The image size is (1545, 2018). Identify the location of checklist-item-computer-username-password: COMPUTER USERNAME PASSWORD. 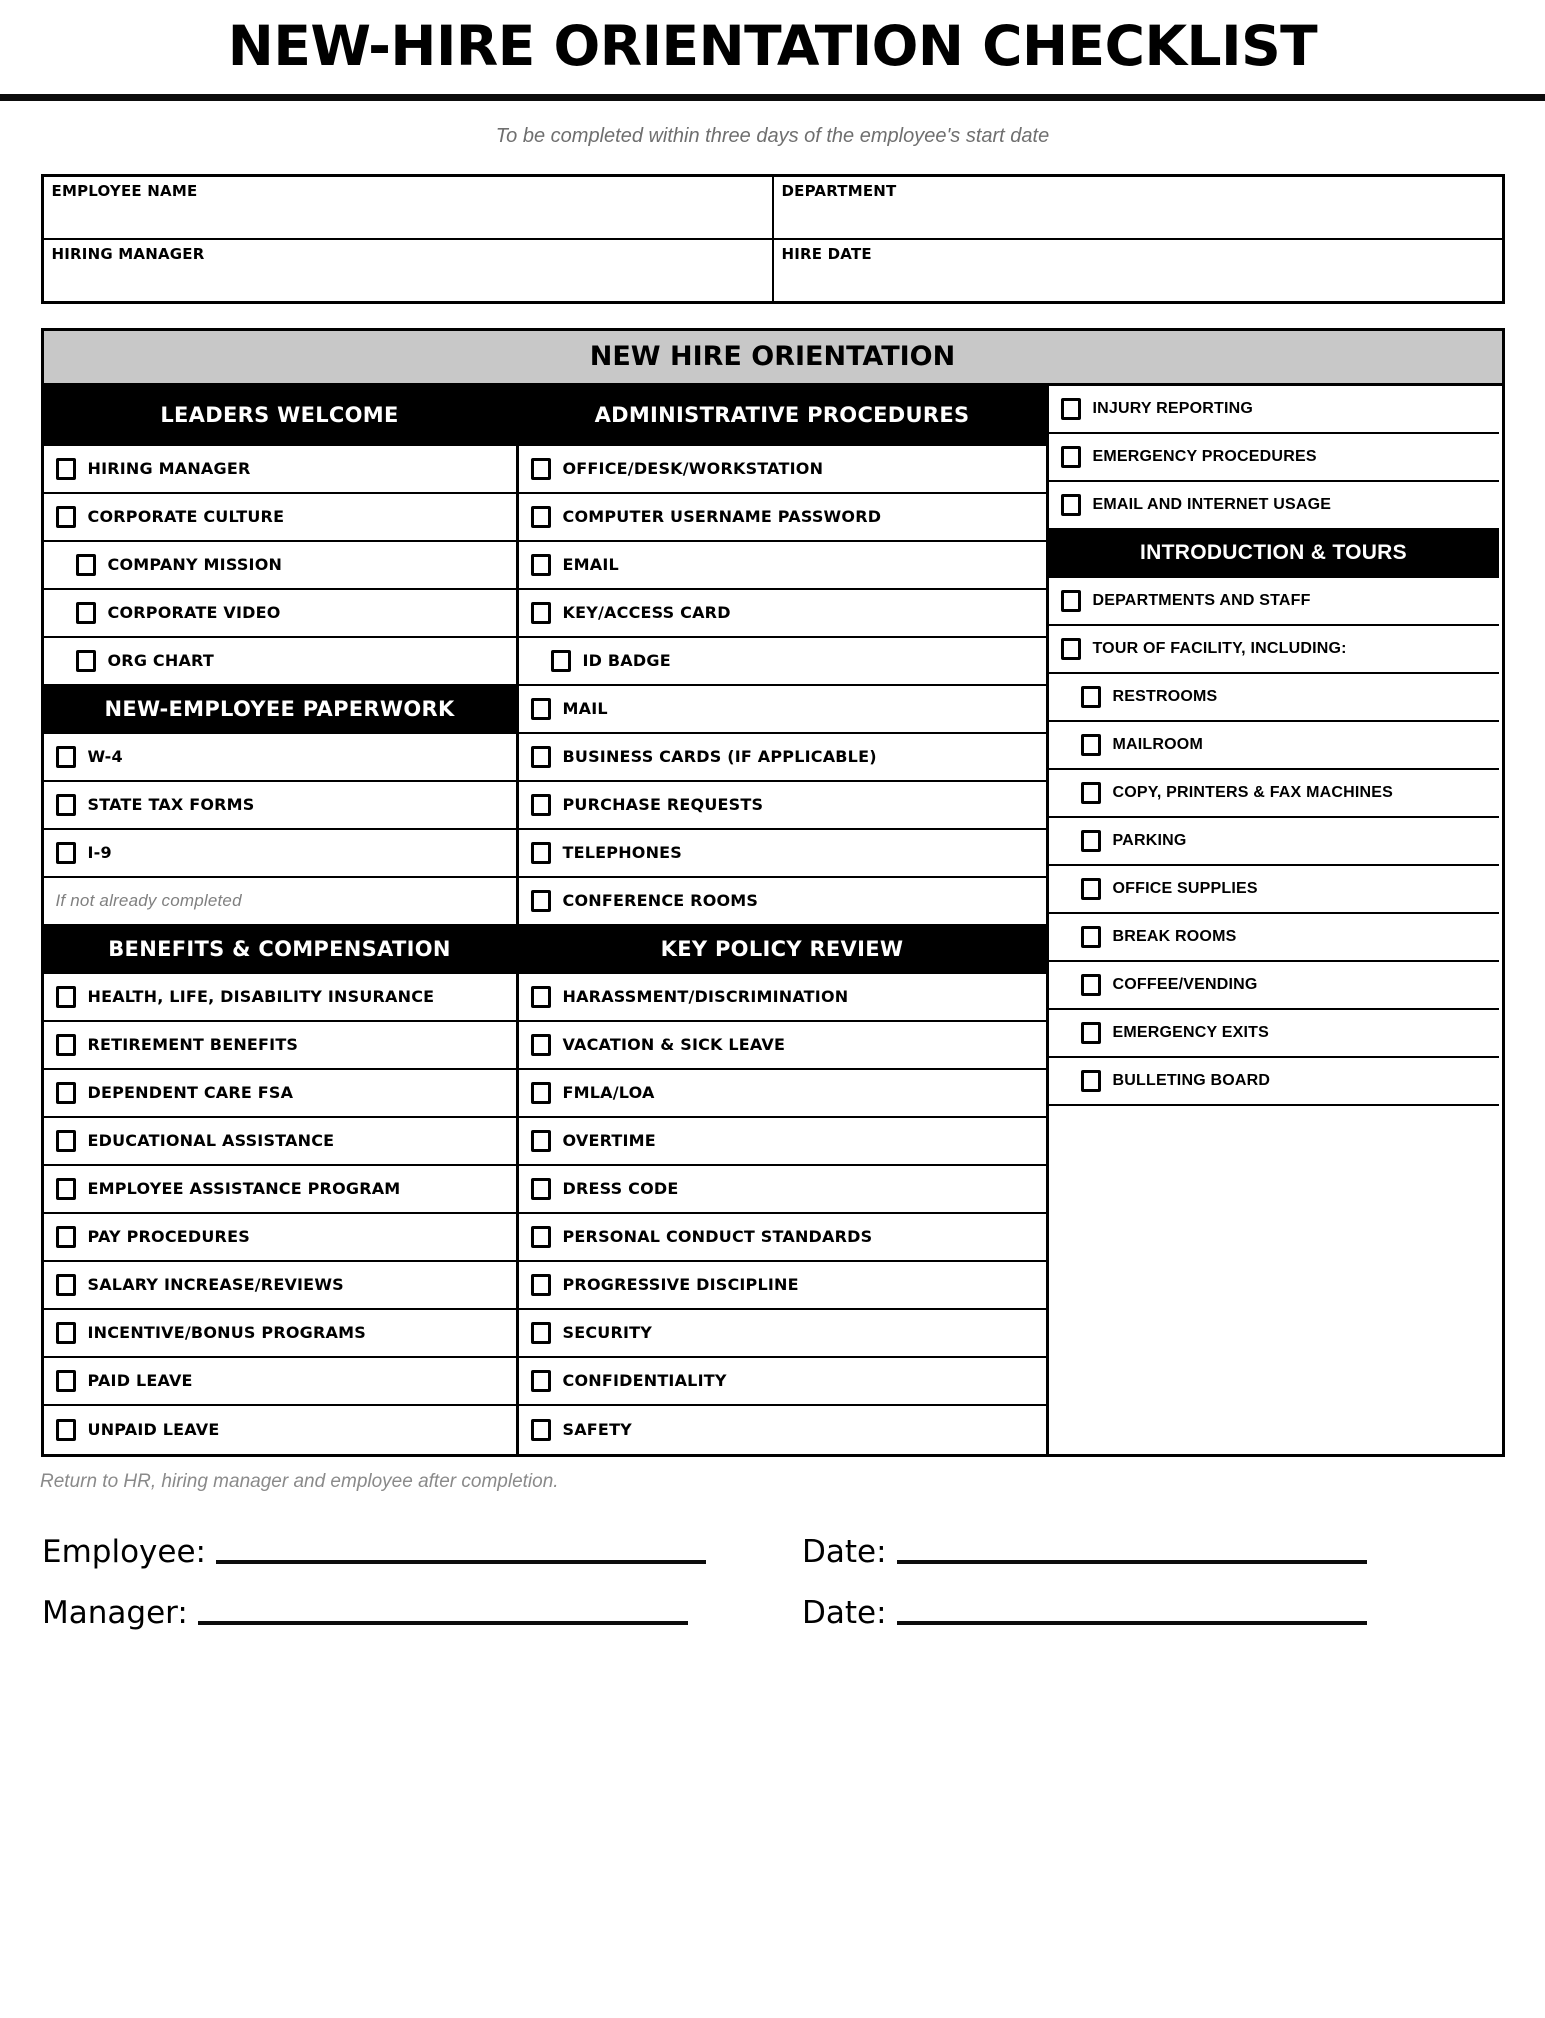
(782, 518).